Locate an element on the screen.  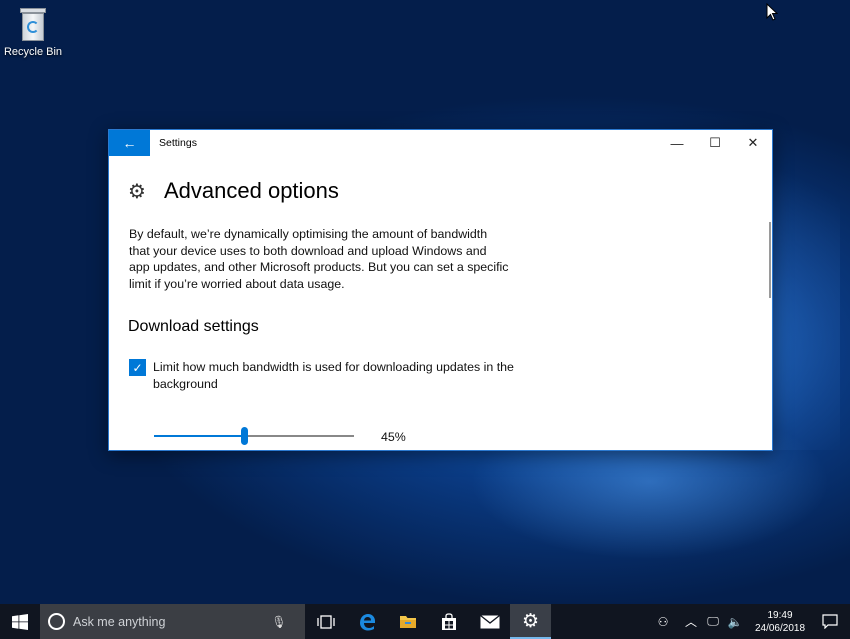
system-tray: ⚇ ︿ 🖵 🔈 19:49 24/06/2018 is located at coordinates (751, 621).